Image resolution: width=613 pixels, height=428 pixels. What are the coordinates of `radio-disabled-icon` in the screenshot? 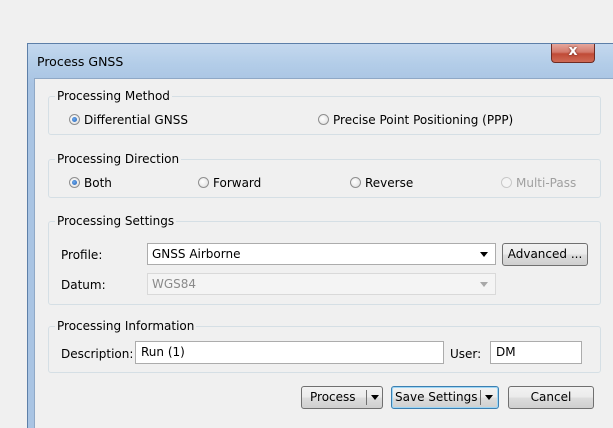 It's located at (506, 182).